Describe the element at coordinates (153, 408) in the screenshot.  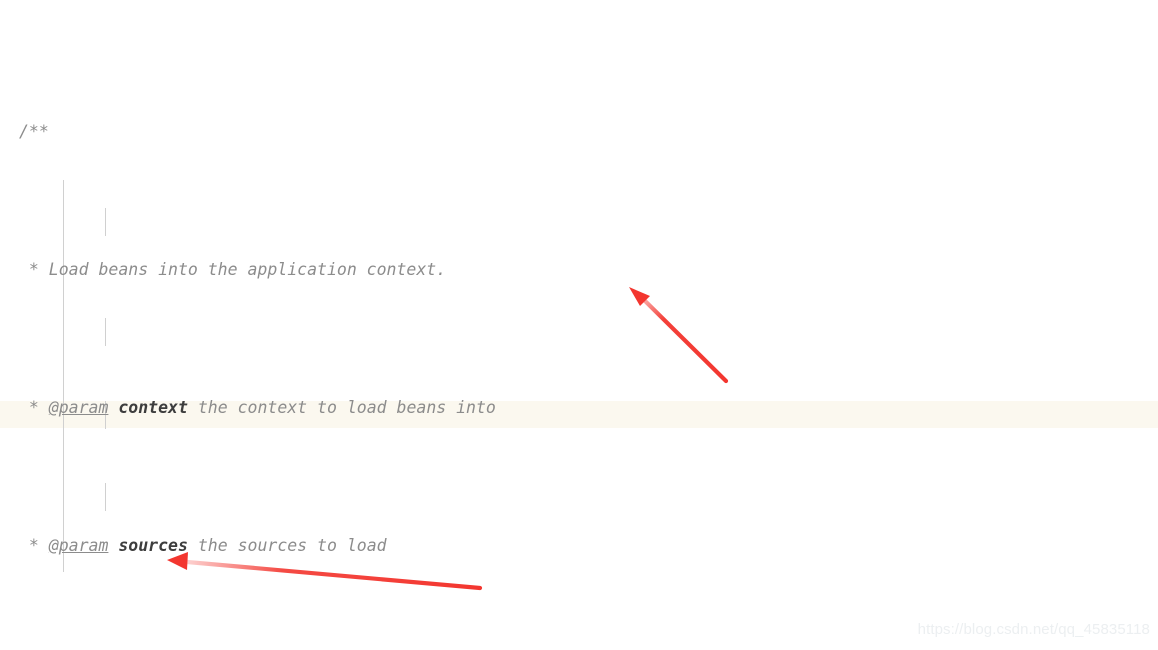
I see `javadoc-param-name-context: context` at that location.